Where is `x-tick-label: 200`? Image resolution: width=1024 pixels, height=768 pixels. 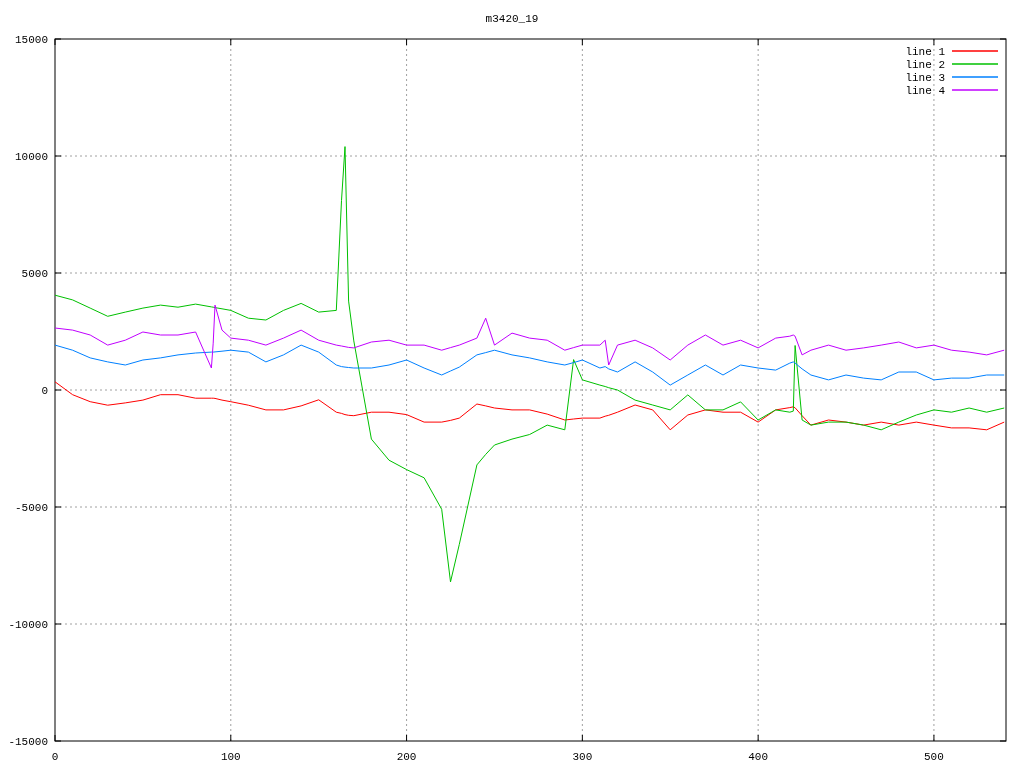
x-tick-label: 200 is located at coordinates (406, 757).